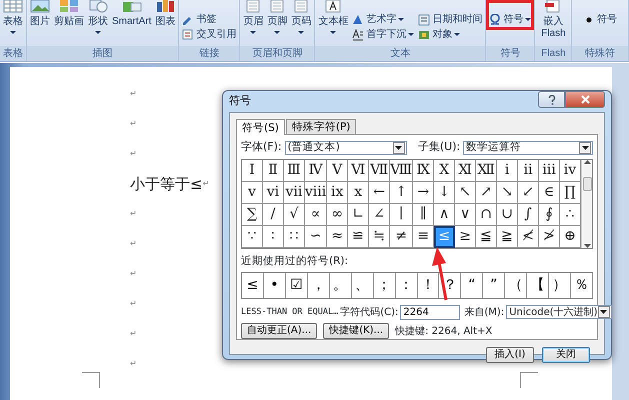  Describe the element at coordinates (423, 193) in the screenshot. I see `symbol-cell: →` at that location.